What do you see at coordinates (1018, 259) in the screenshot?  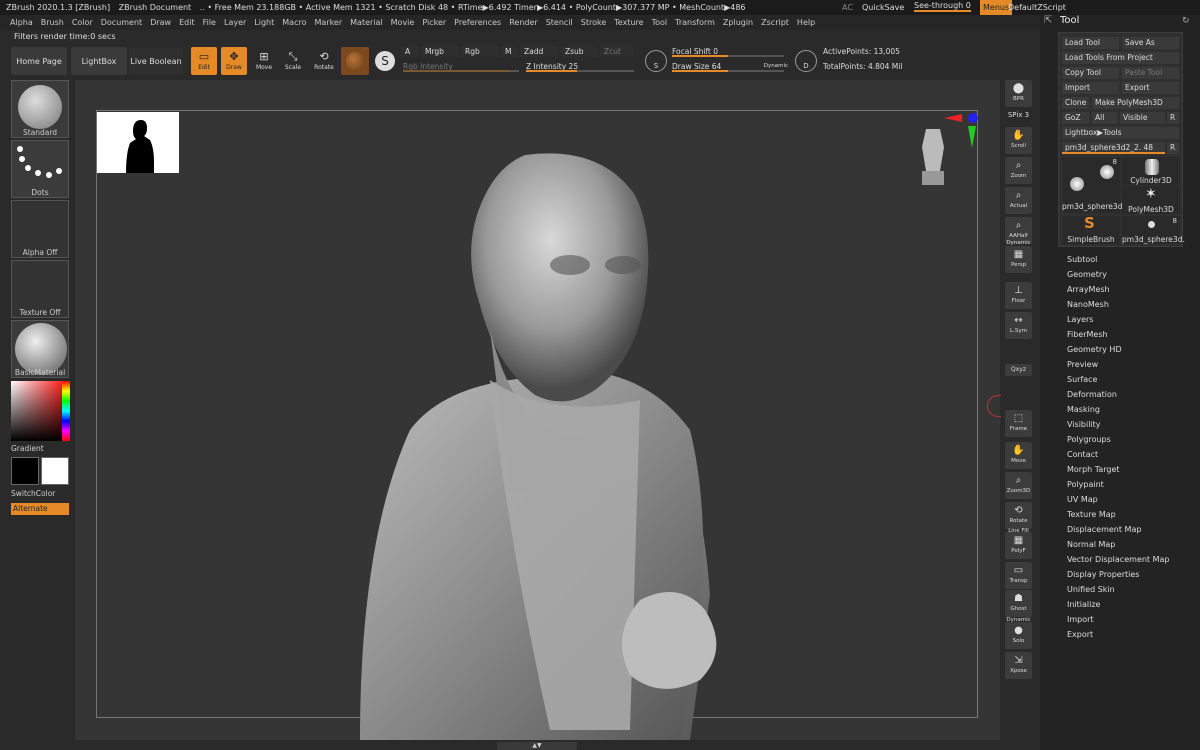 I see `shelf-persp-button: ▦ Persp` at bounding box center [1018, 259].